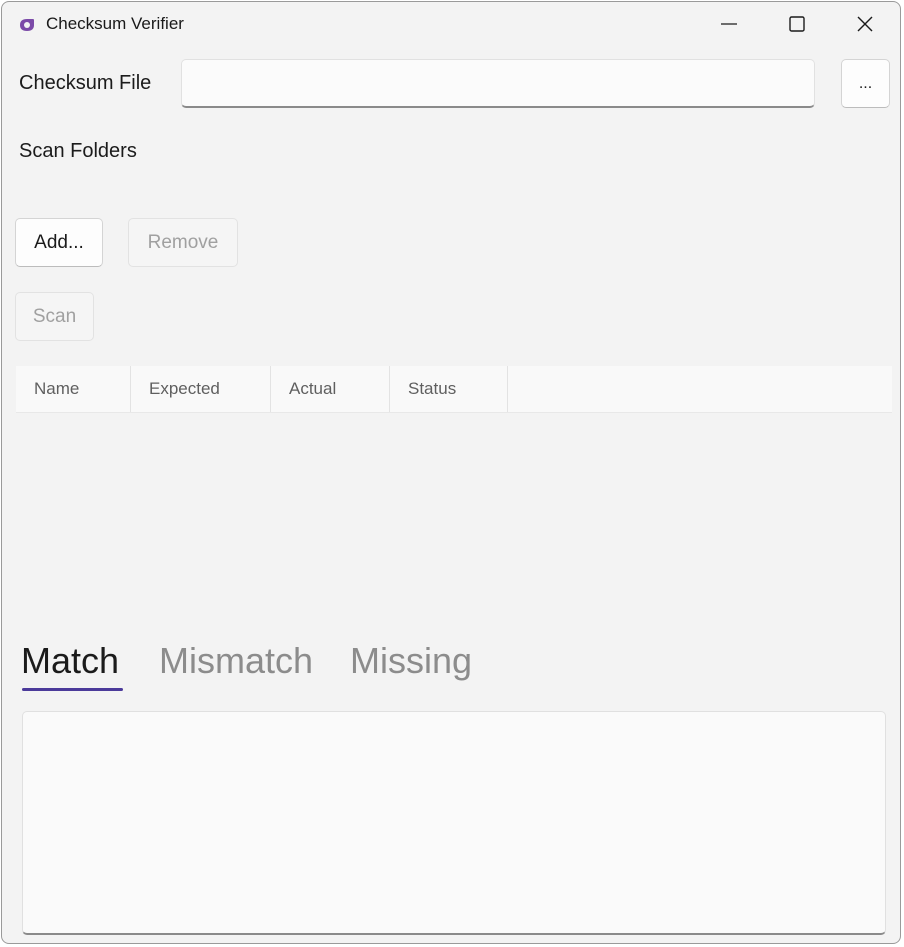  I want to click on tab-match: Match, so click(70, 661).